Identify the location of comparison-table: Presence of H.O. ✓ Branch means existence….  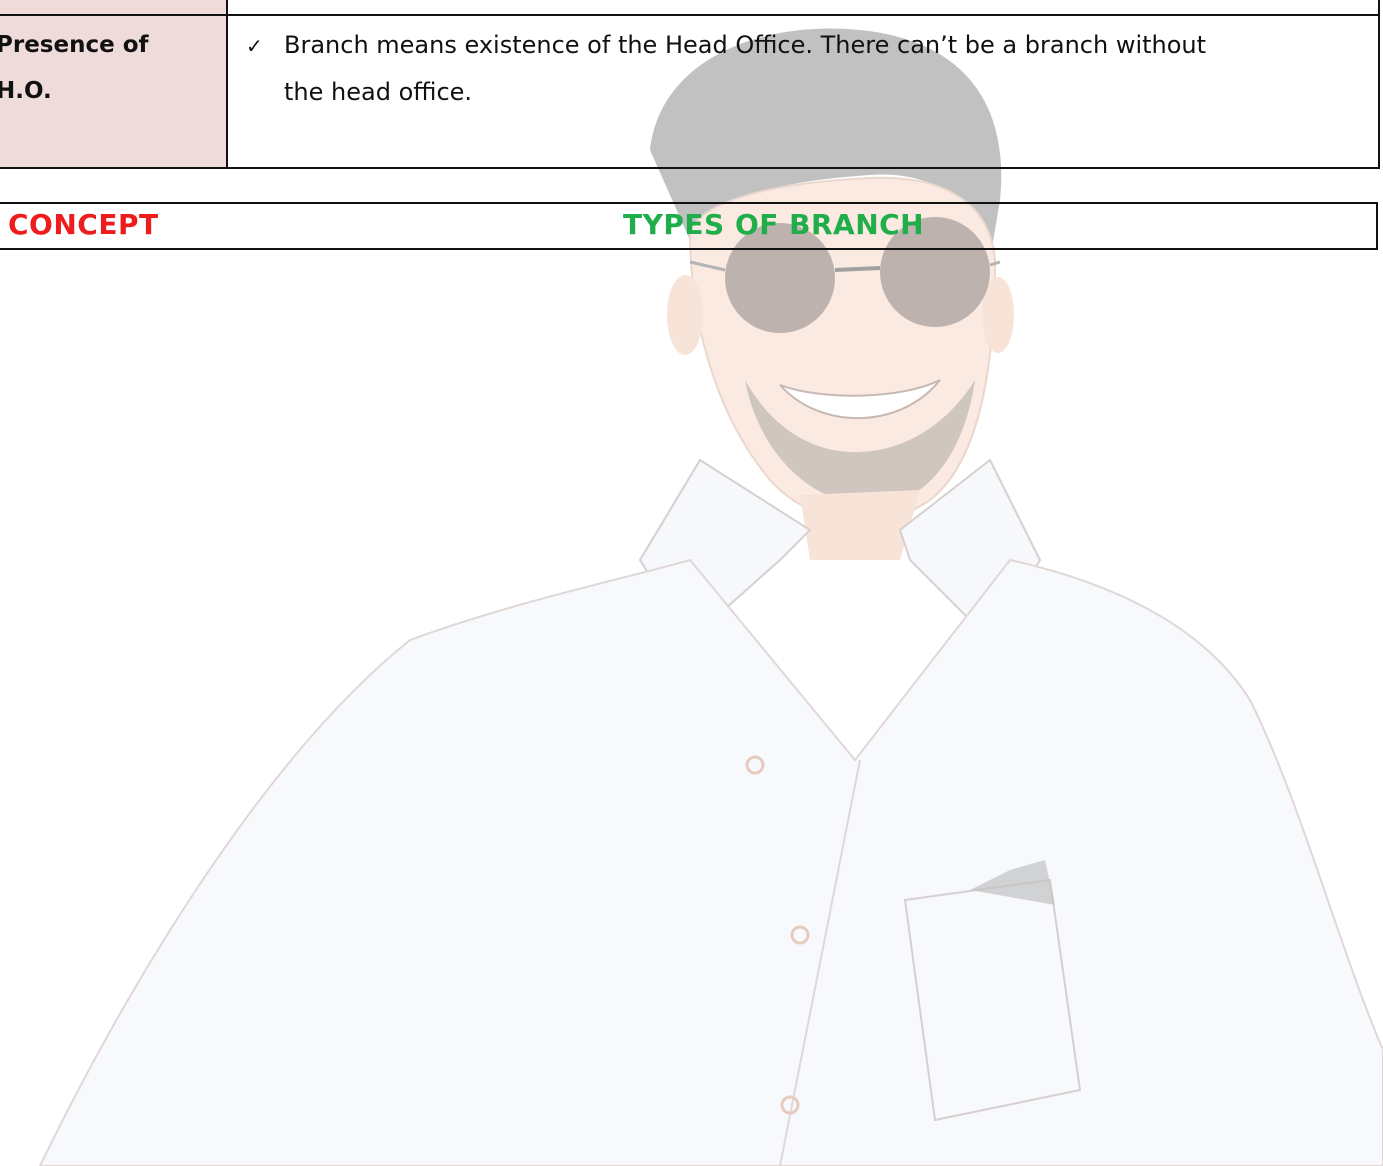
(690, 84).